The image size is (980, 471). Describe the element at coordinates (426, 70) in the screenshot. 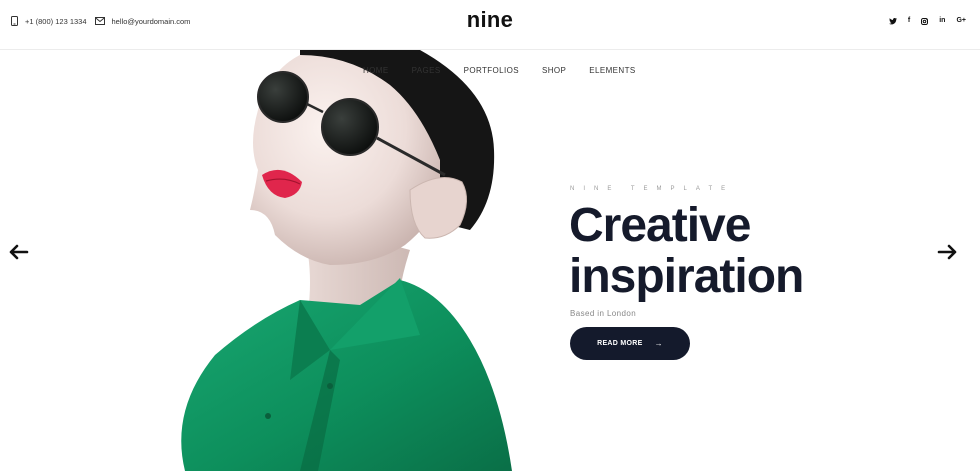

I see `nav-item-pages: PAGES` at that location.